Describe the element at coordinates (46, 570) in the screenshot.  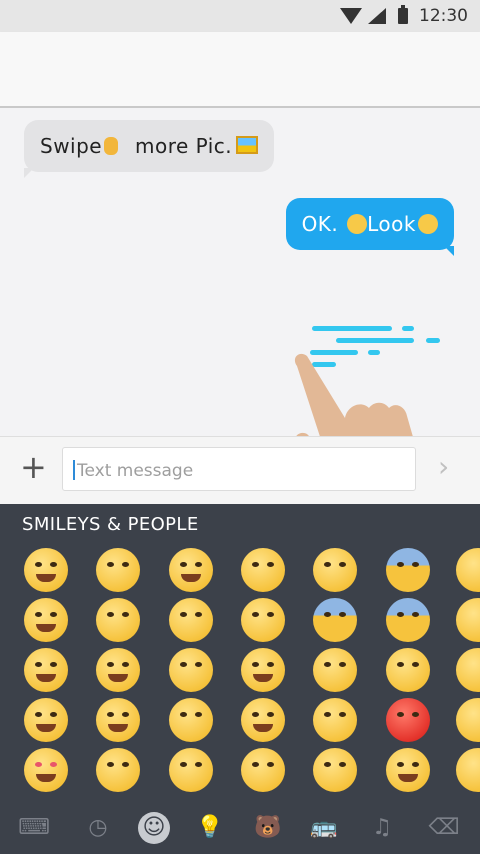
I see `grinning-face-icon` at that location.